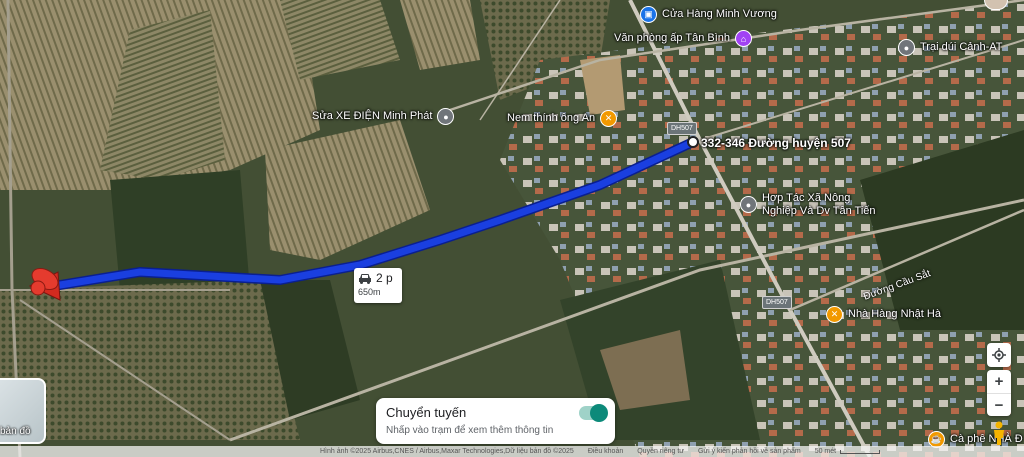  What do you see at coordinates (693, 142) in the screenshot?
I see `destination-marker` at bounding box center [693, 142].